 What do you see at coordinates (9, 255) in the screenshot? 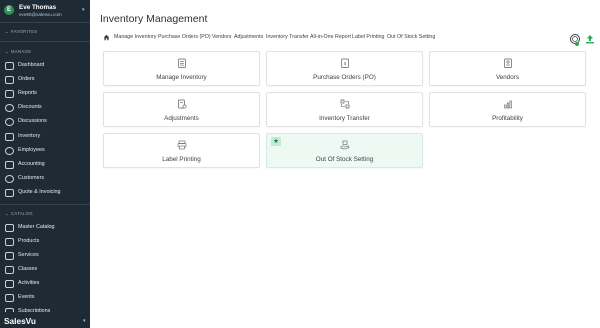
I see `services-icon` at bounding box center [9, 255].